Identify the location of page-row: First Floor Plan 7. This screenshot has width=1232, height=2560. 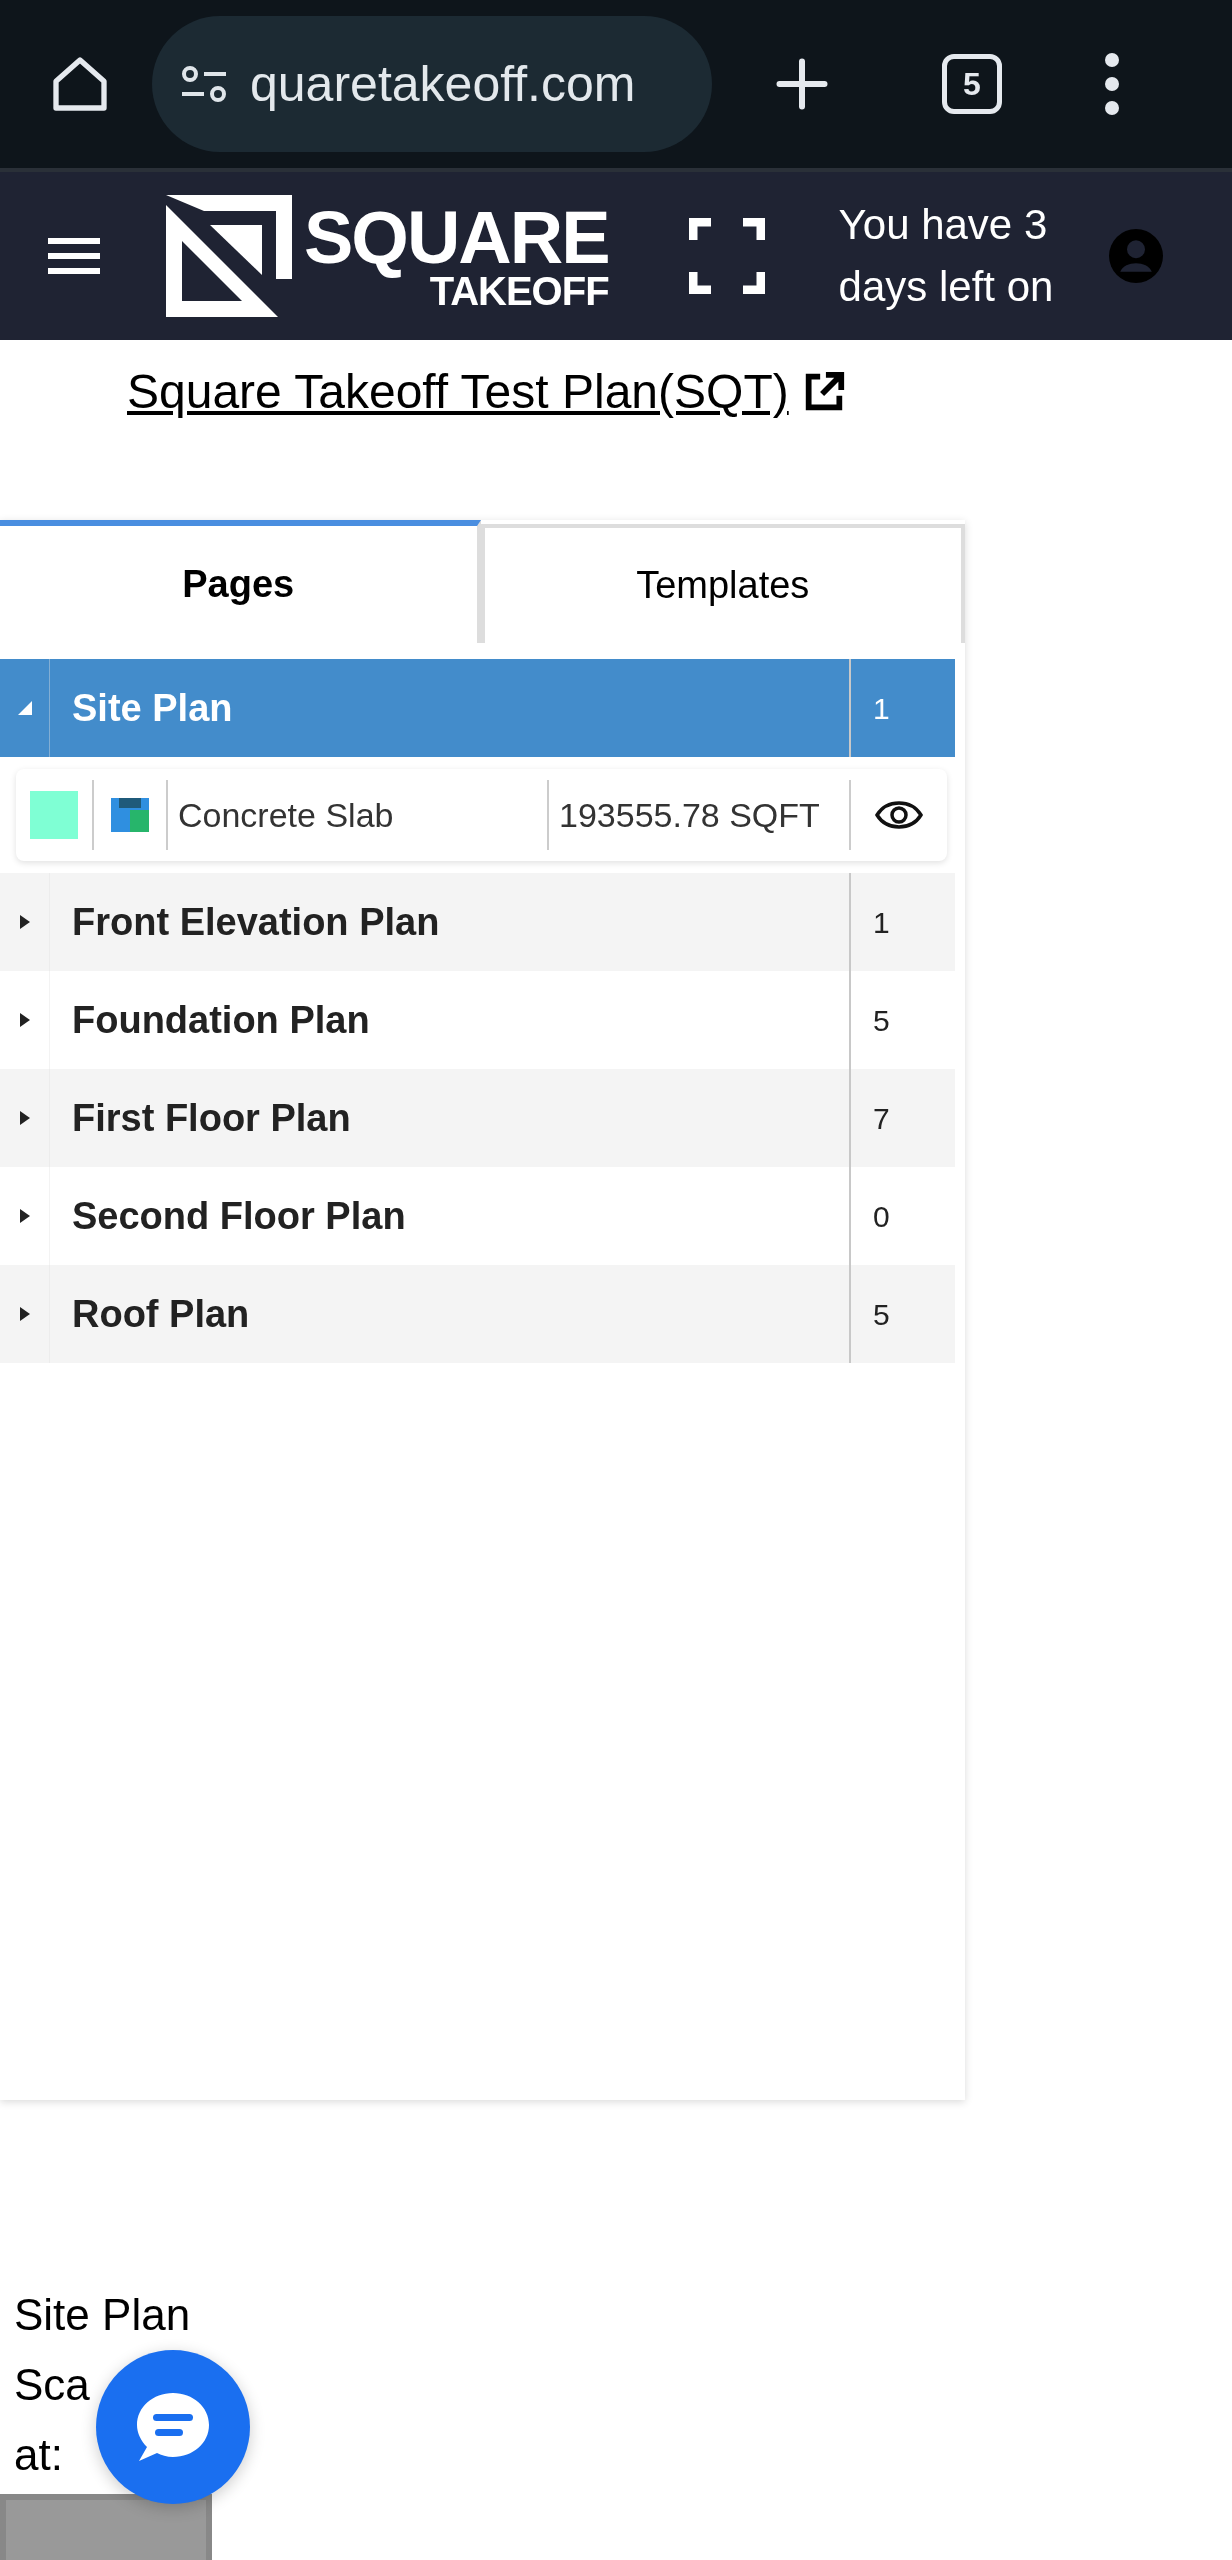
(477, 1118).